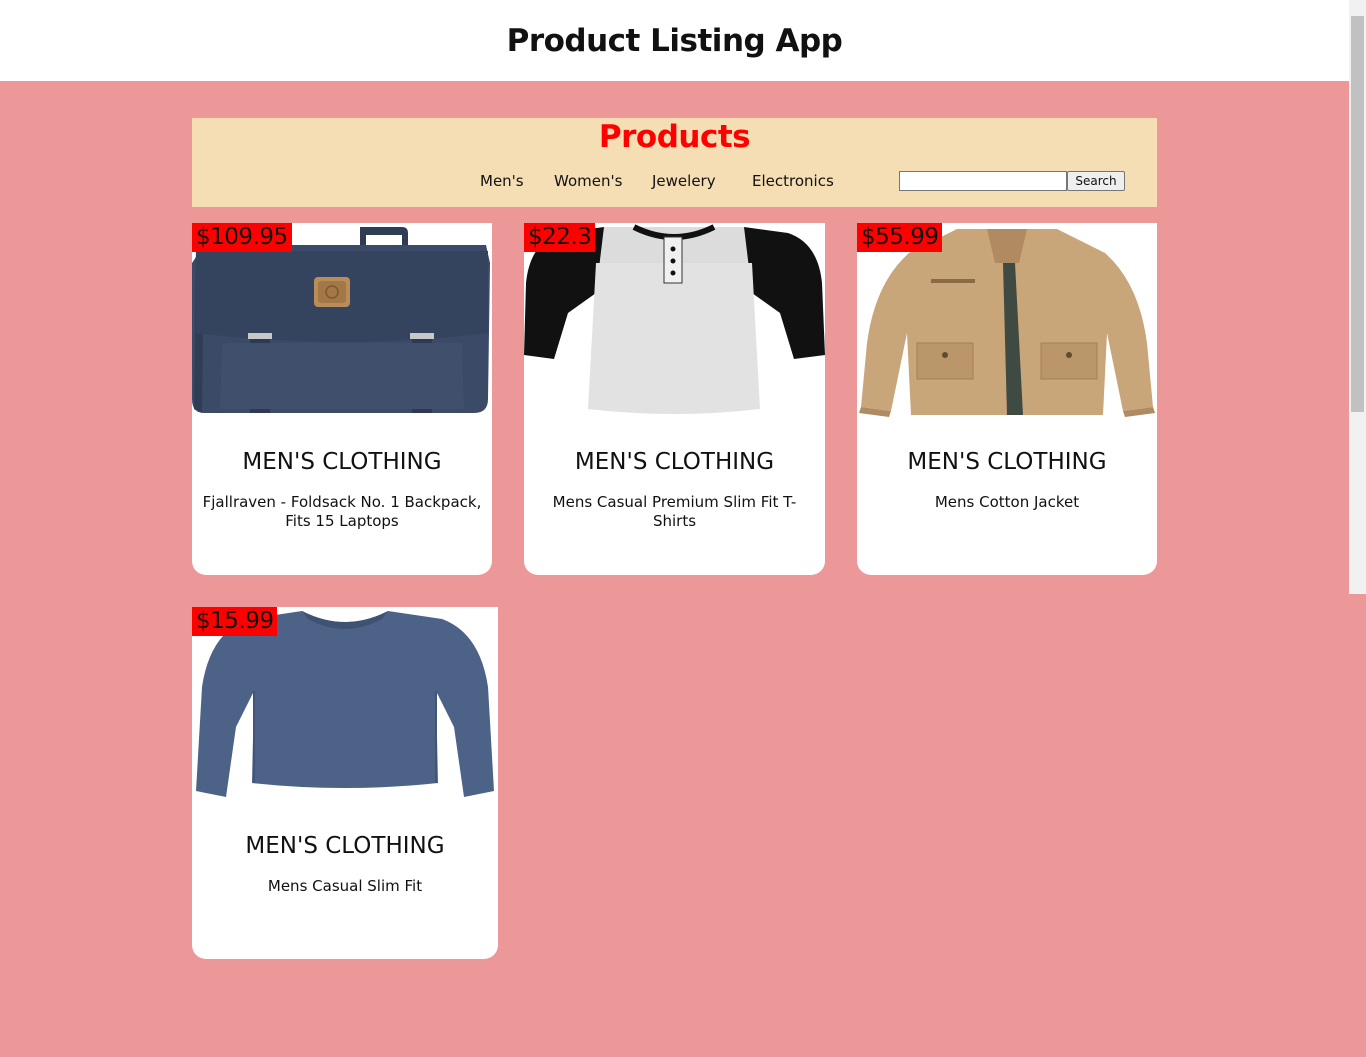 The image size is (1366, 1057). What do you see at coordinates (560, 237) in the screenshot?
I see `price-tag: $22.3` at bounding box center [560, 237].